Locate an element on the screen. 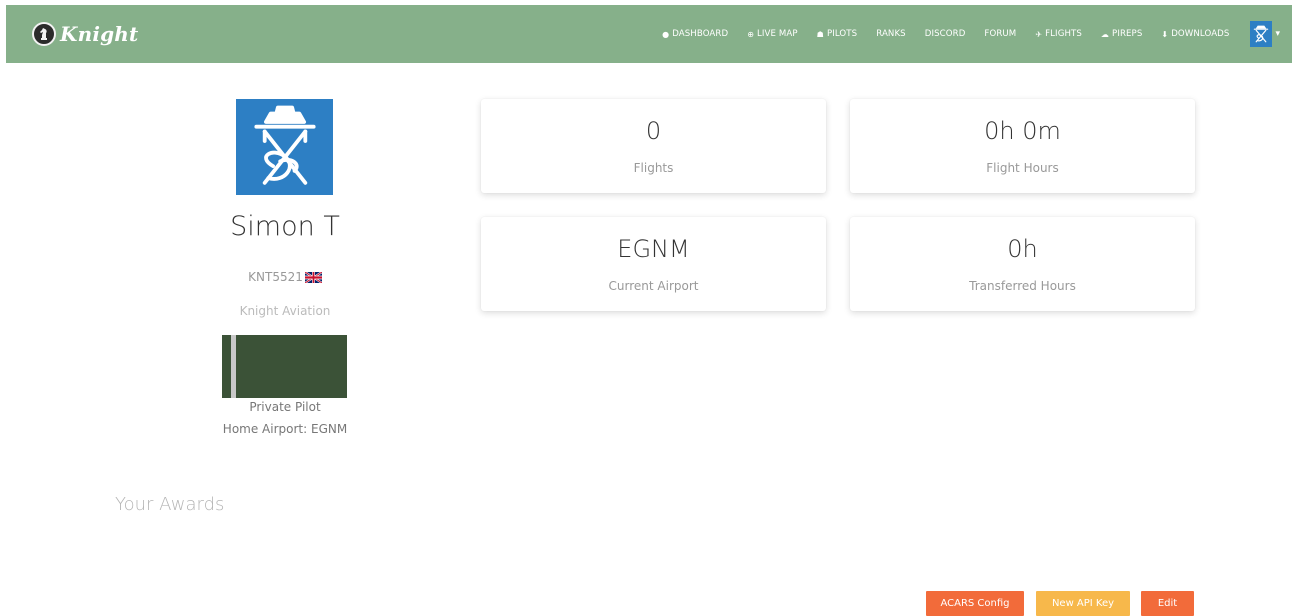  flight-hours-label: Flight Hours is located at coordinates (1022, 168).